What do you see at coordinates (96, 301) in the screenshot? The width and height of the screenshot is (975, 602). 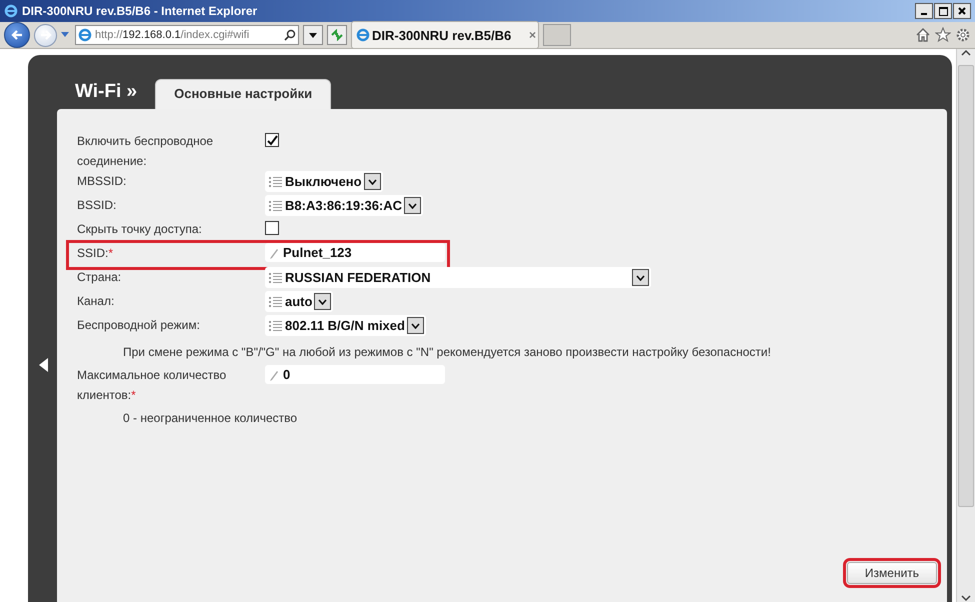 I see `field-label: Канал:` at bounding box center [96, 301].